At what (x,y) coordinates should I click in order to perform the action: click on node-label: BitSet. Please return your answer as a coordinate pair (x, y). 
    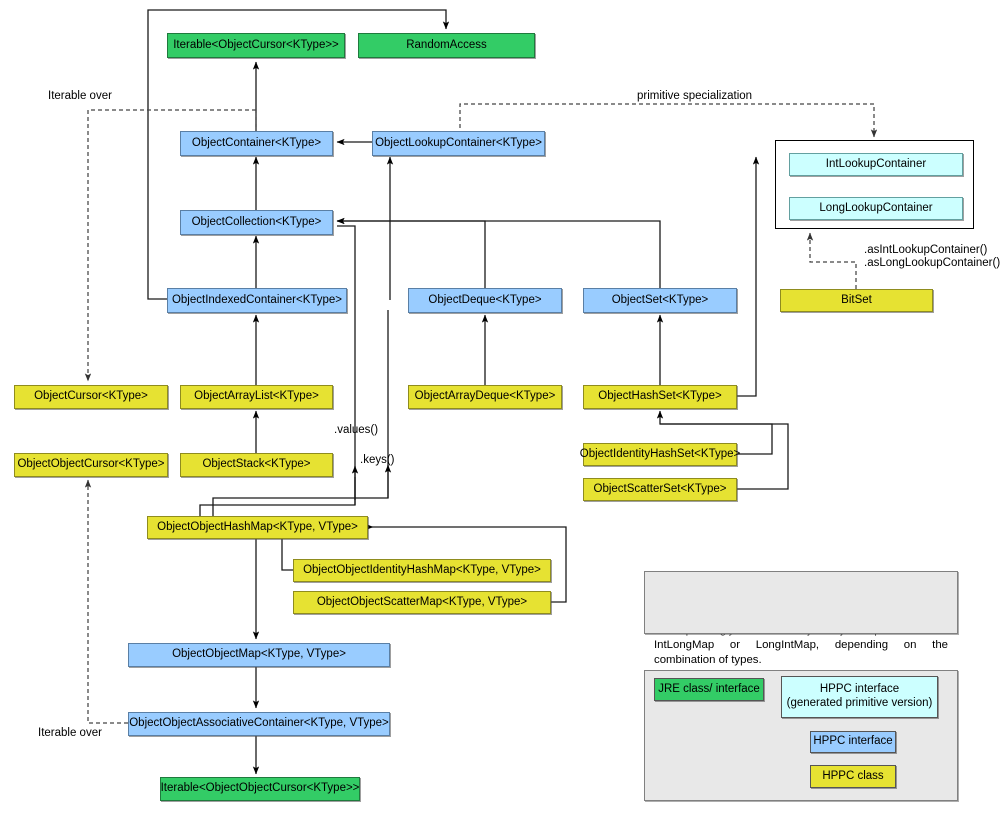
    Looking at the image, I should click on (856, 299).